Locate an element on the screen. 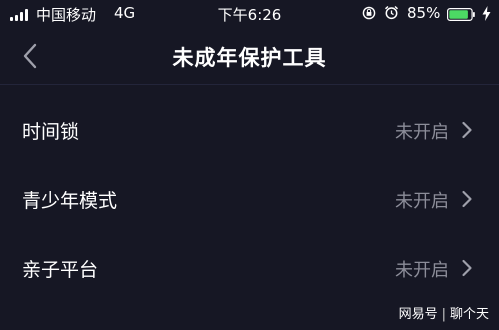  watermark-source: 网易号 is located at coordinates (418, 314).